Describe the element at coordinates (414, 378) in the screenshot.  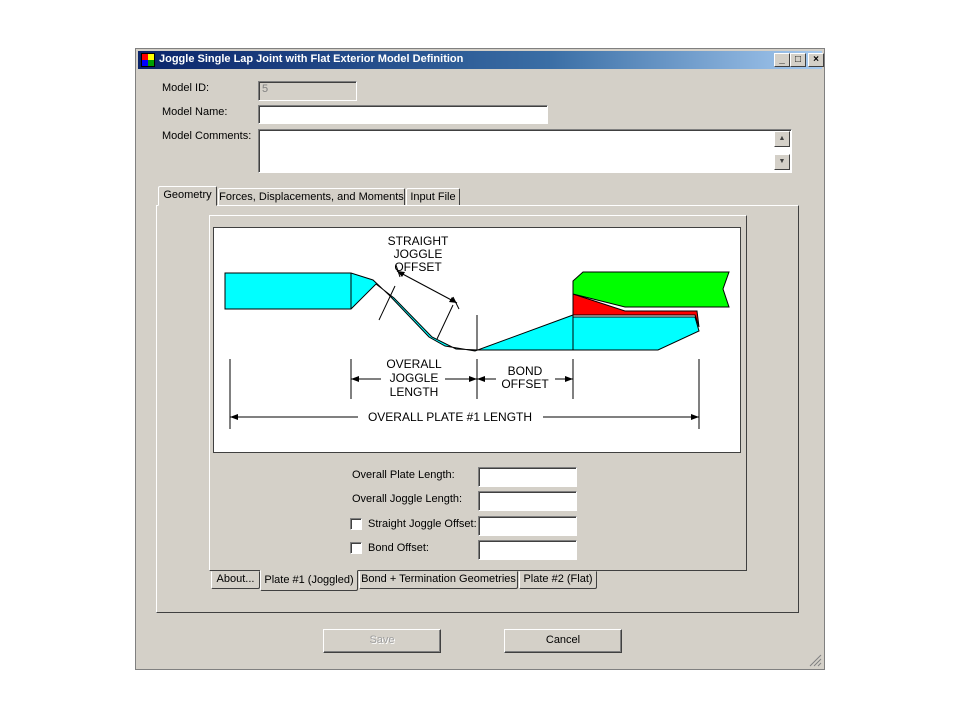
I see `overall-joggle-length-text-2: JOGGLE` at that location.